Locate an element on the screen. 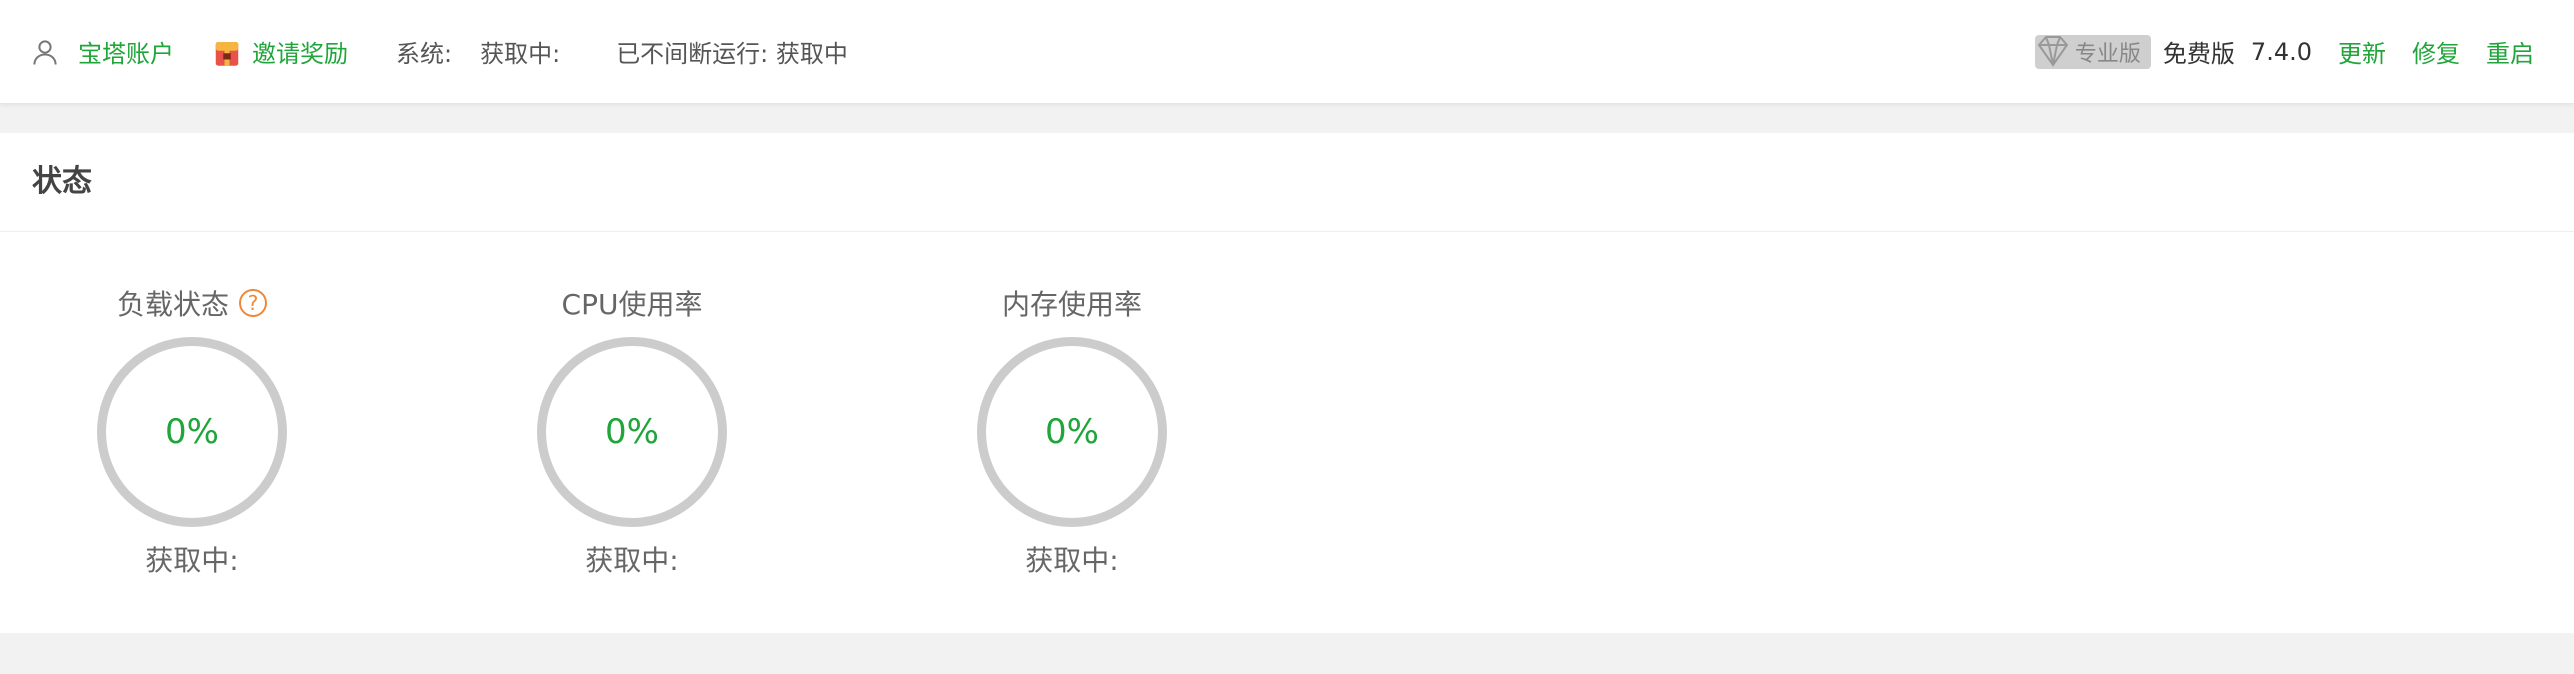  gift-icon is located at coordinates (227, 53).